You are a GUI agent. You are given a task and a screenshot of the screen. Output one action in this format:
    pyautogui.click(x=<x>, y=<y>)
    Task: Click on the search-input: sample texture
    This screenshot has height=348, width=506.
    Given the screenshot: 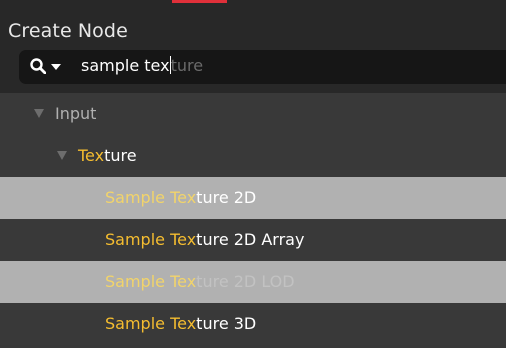 What is the action you would take?
    pyautogui.click(x=262, y=67)
    